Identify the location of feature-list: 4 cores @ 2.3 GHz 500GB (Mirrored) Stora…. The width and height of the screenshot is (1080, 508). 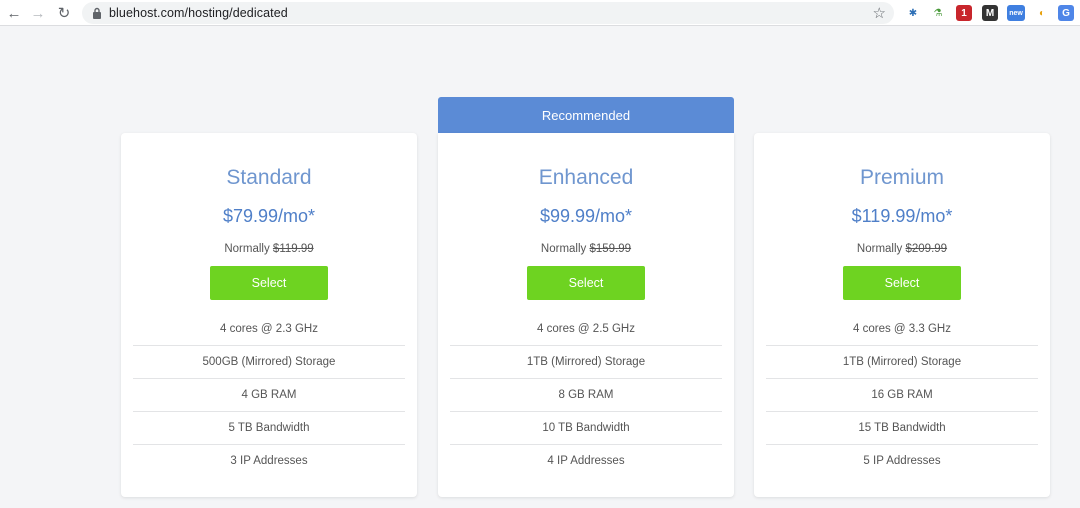
(269, 395).